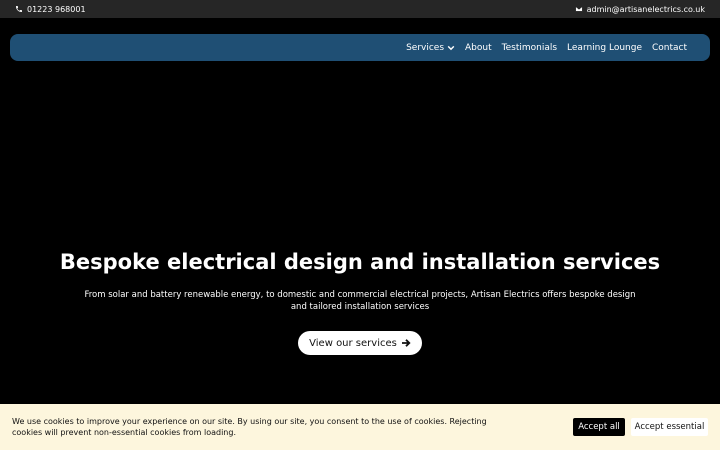 The height and width of the screenshot is (450, 720). I want to click on nav-item-label: Services, so click(425, 47).